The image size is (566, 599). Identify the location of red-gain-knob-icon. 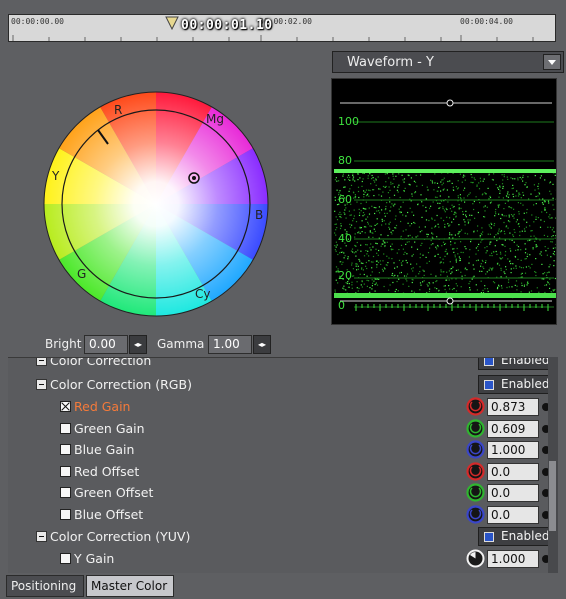
(475, 406).